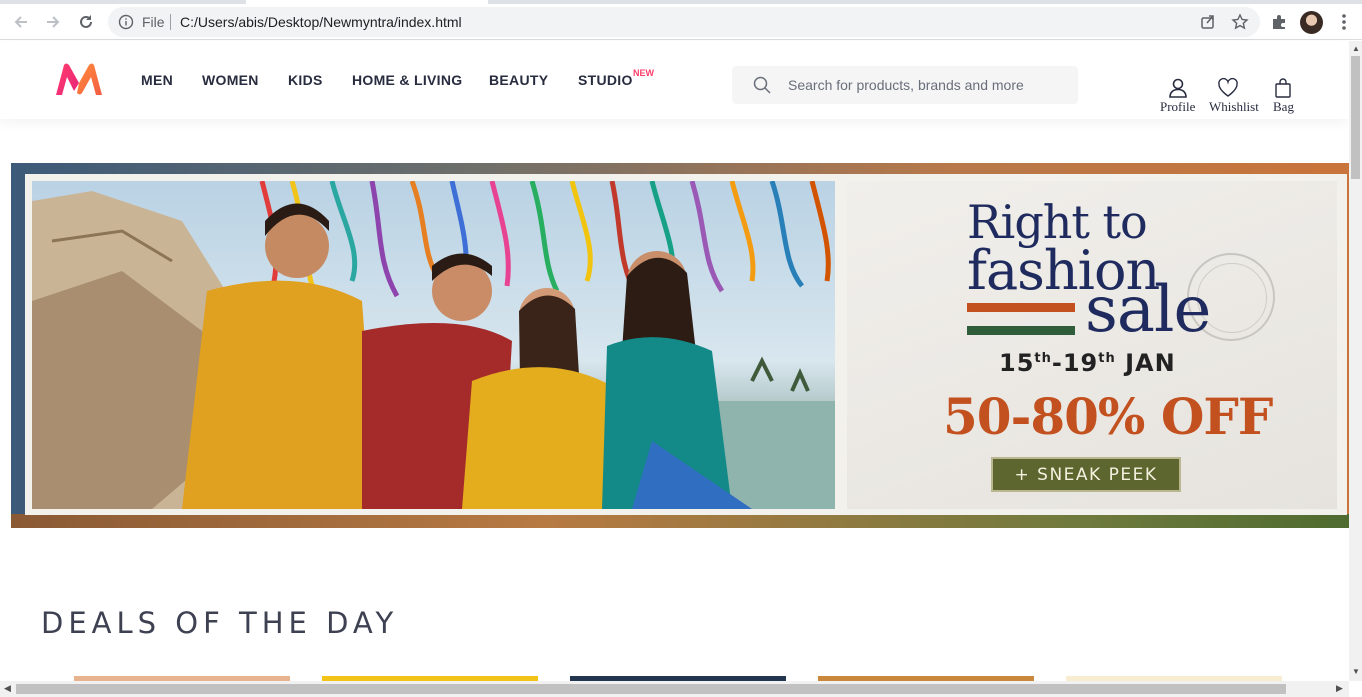  I want to click on deals-section-title: DEALS OF THE DAY, so click(220, 623).